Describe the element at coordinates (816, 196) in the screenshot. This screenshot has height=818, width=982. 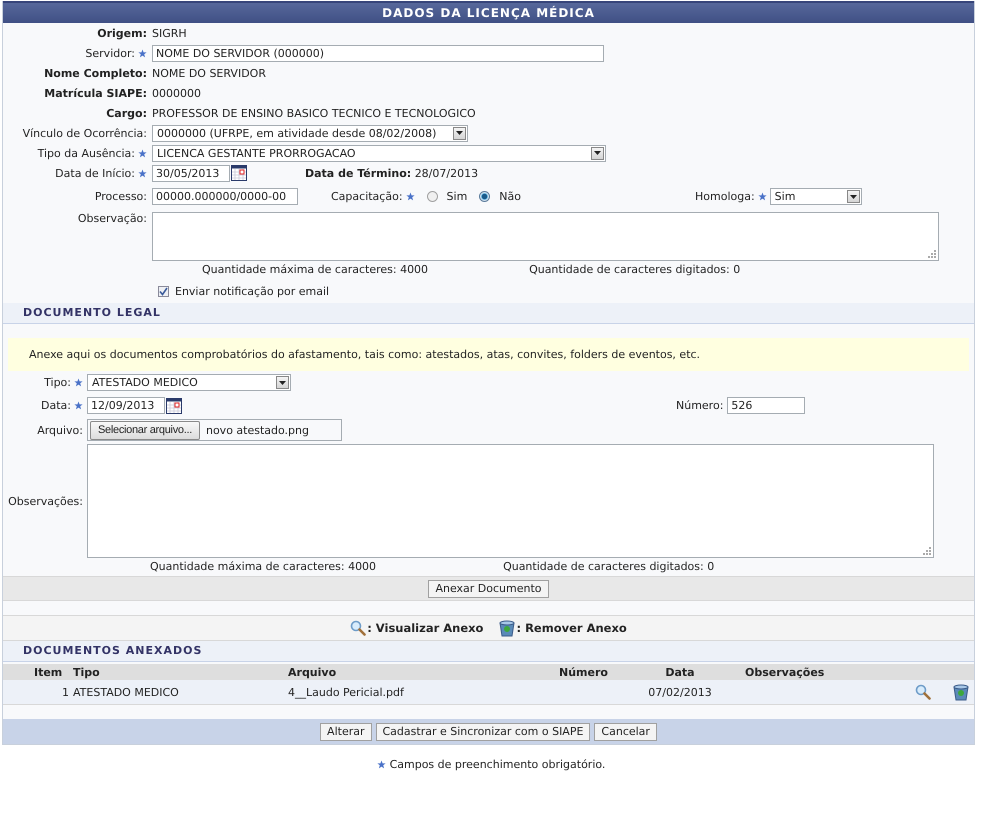
I see `homologate-dropdown: Sim` at that location.